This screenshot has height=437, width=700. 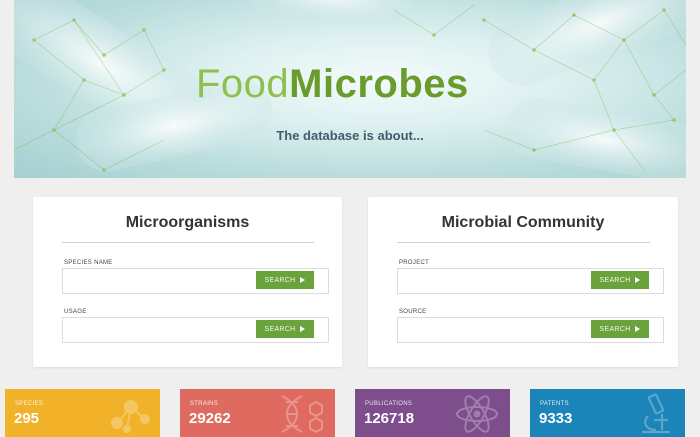 What do you see at coordinates (195, 330) in the screenshot?
I see `usage-input: SEARCH` at bounding box center [195, 330].